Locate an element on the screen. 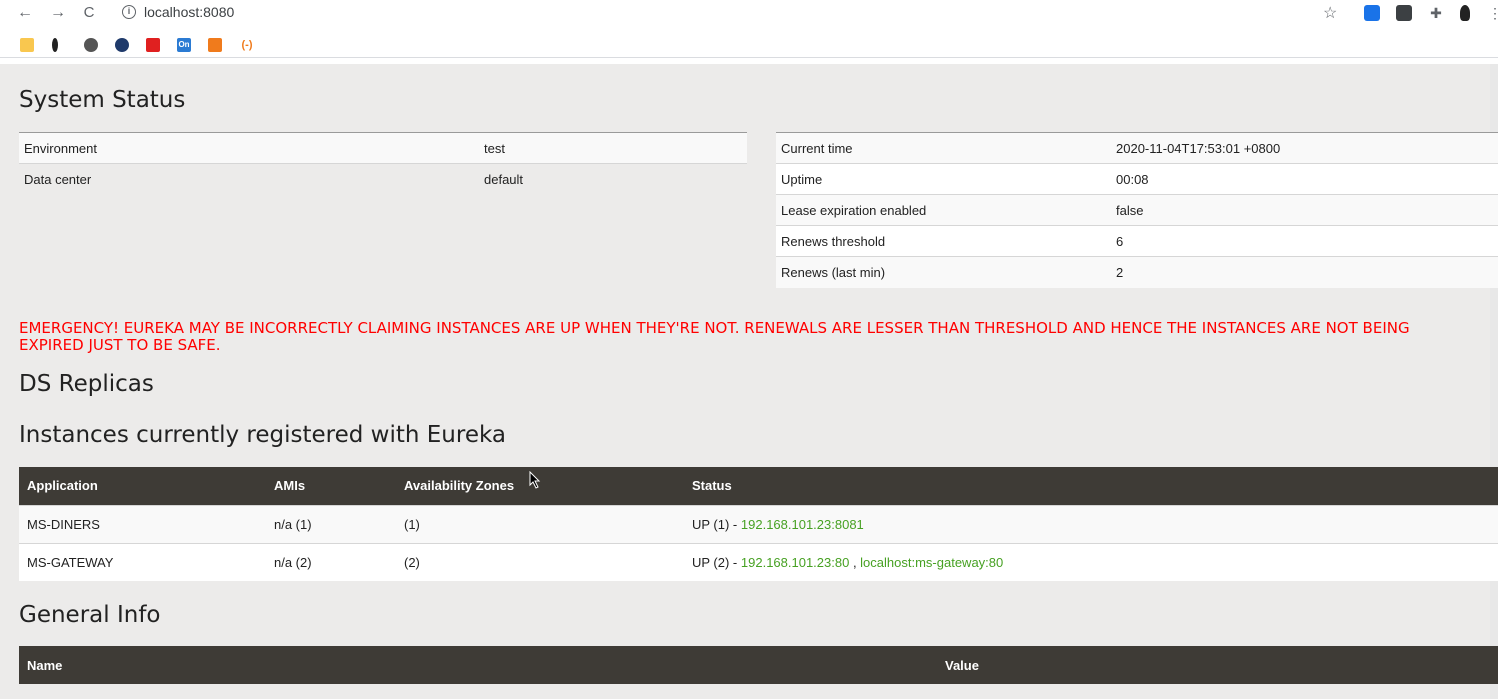  column-header: Application is located at coordinates (142, 486).